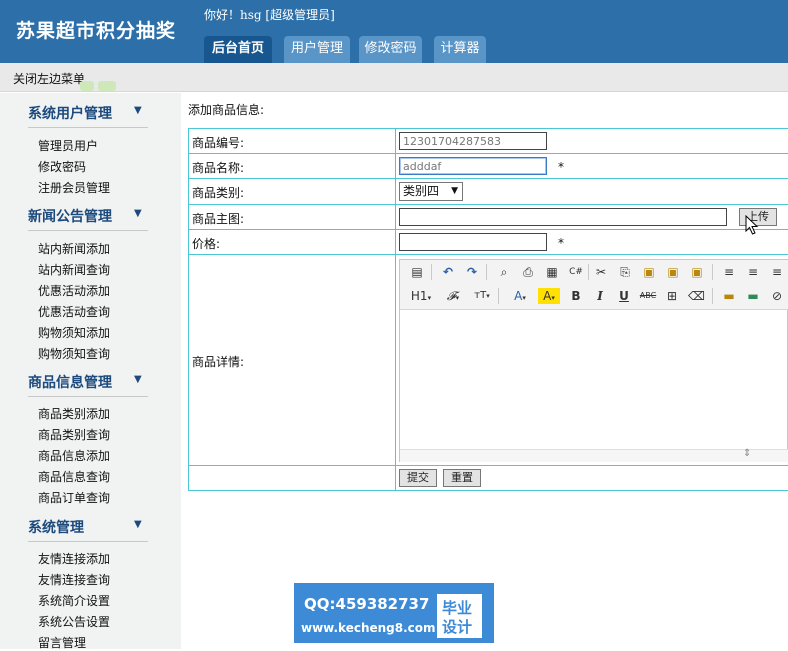  I want to click on font-size-dropdown: тT▾, so click(482, 296).